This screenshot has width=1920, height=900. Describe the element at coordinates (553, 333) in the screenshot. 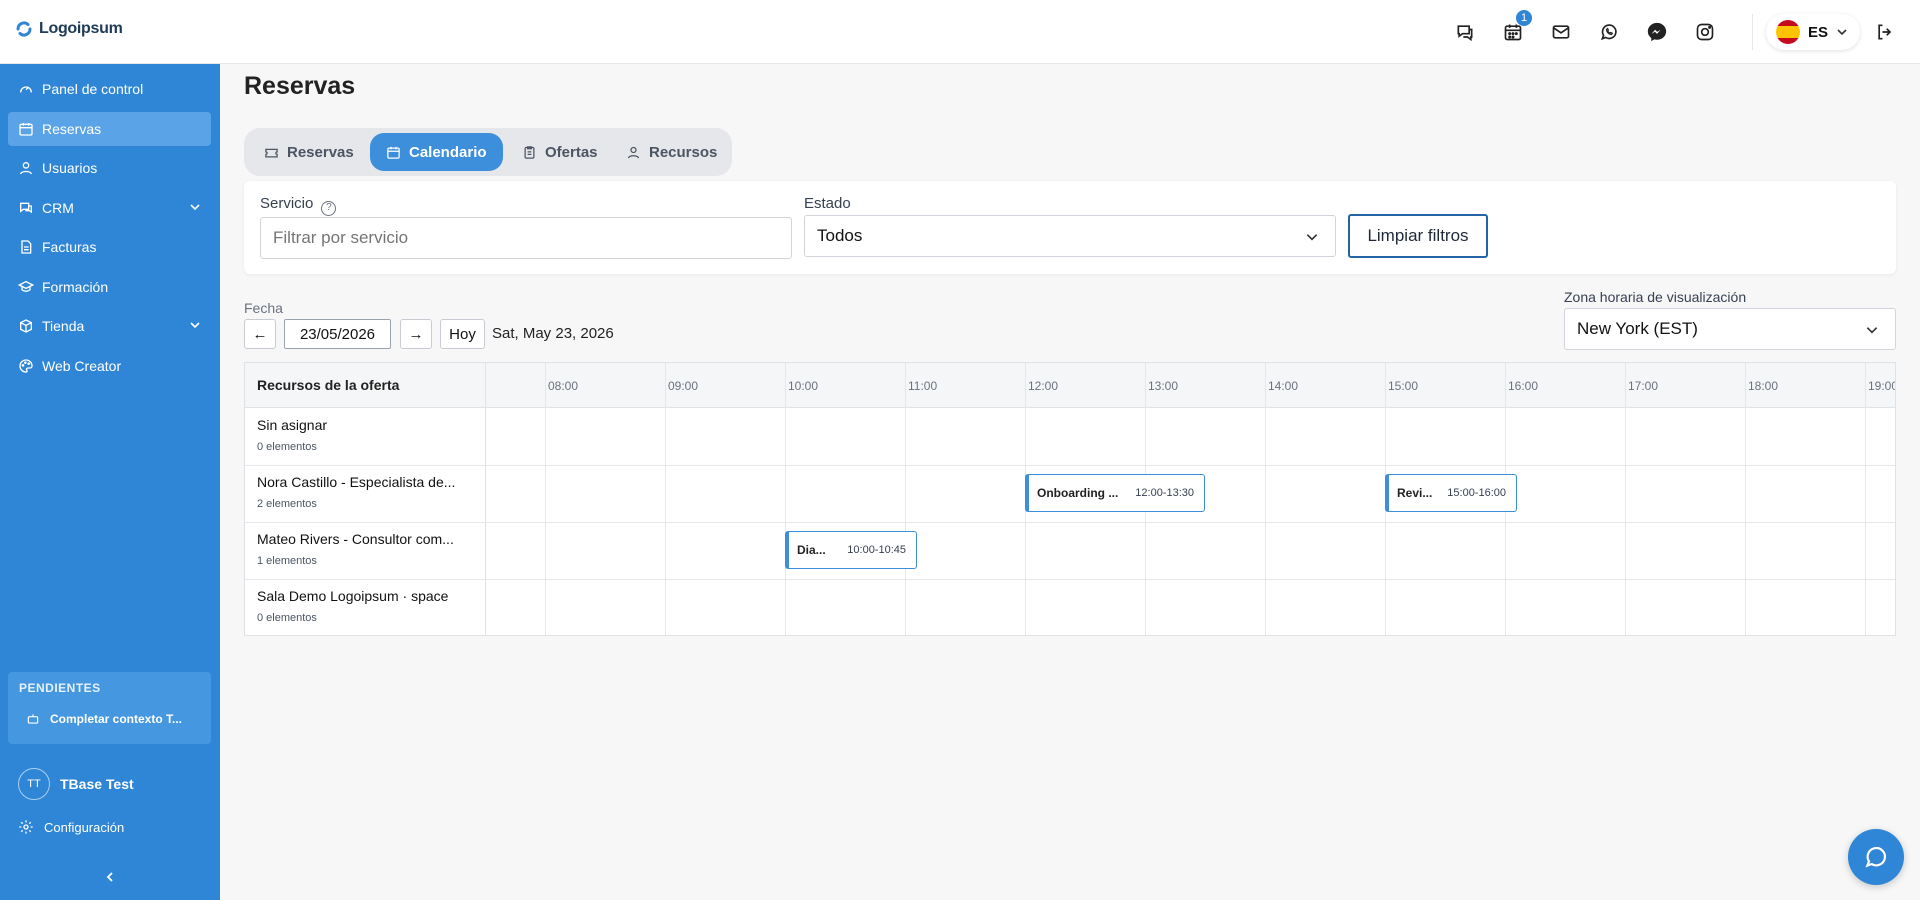

I see `date-display: Sat, May 23, 2026` at that location.